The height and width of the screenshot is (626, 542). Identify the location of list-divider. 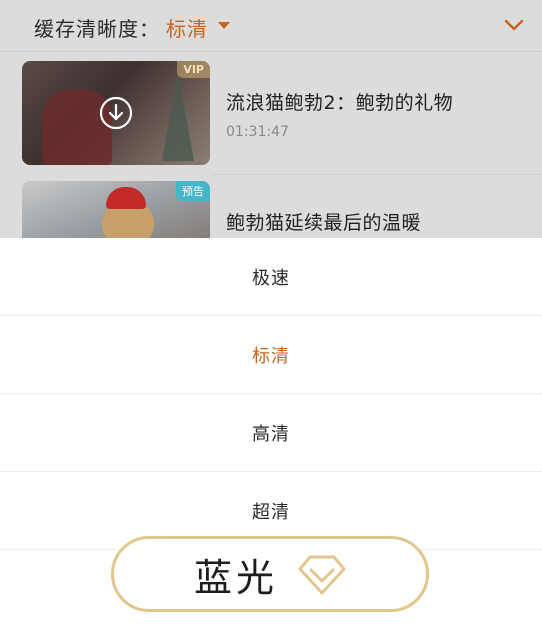
(377, 174).